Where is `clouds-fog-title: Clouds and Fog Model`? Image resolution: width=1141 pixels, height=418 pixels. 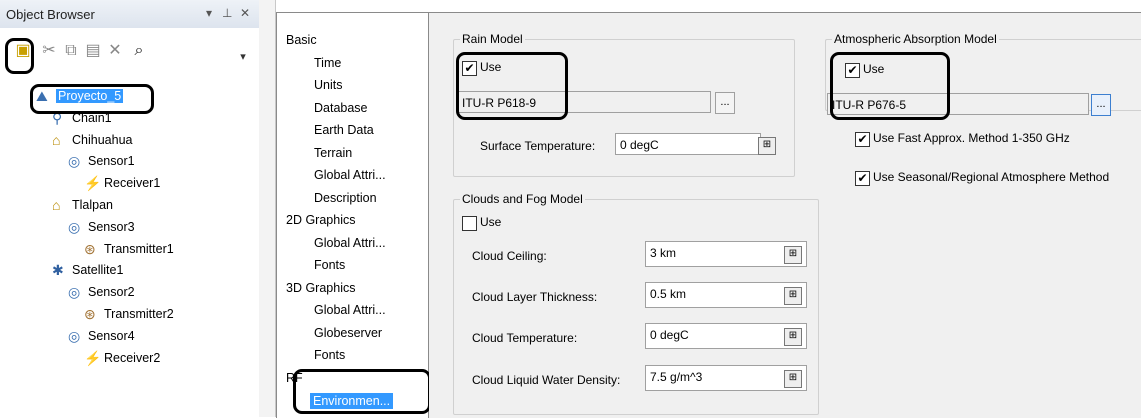 clouds-fog-title: Clouds and Fog Model is located at coordinates (522, 199).